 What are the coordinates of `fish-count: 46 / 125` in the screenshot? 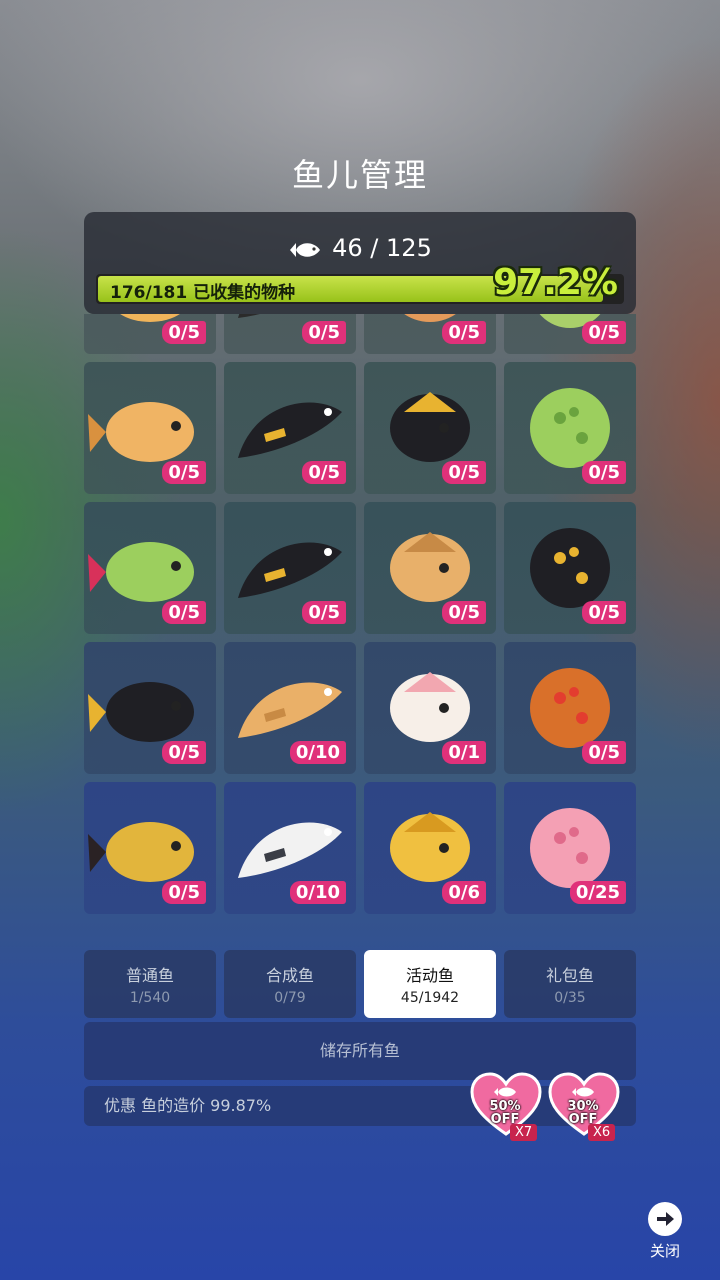 It's located at (360, 248).